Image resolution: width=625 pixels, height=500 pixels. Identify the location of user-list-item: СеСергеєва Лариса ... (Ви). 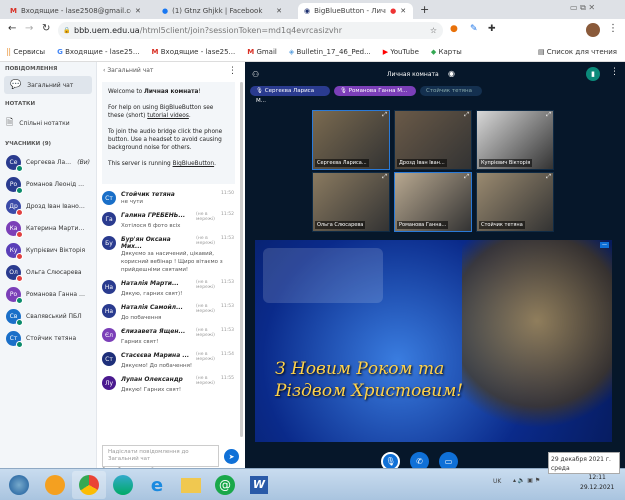
(48, 162).